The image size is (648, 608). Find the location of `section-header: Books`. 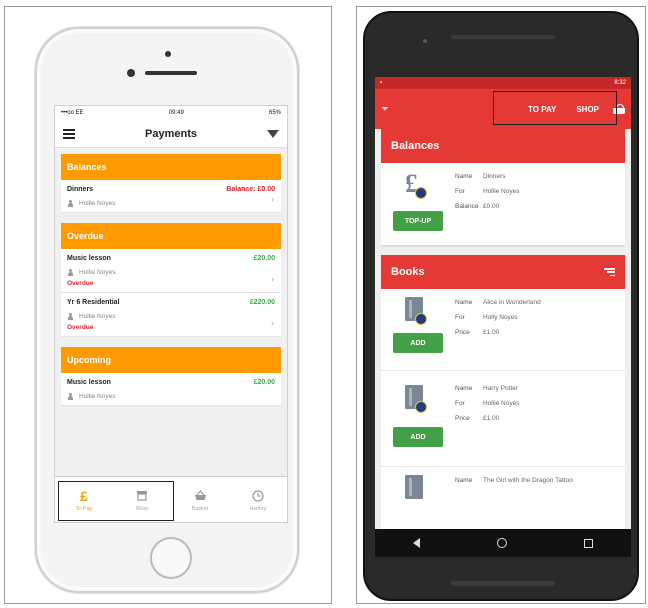

section-header: Books is located at coordinates (503, 272).